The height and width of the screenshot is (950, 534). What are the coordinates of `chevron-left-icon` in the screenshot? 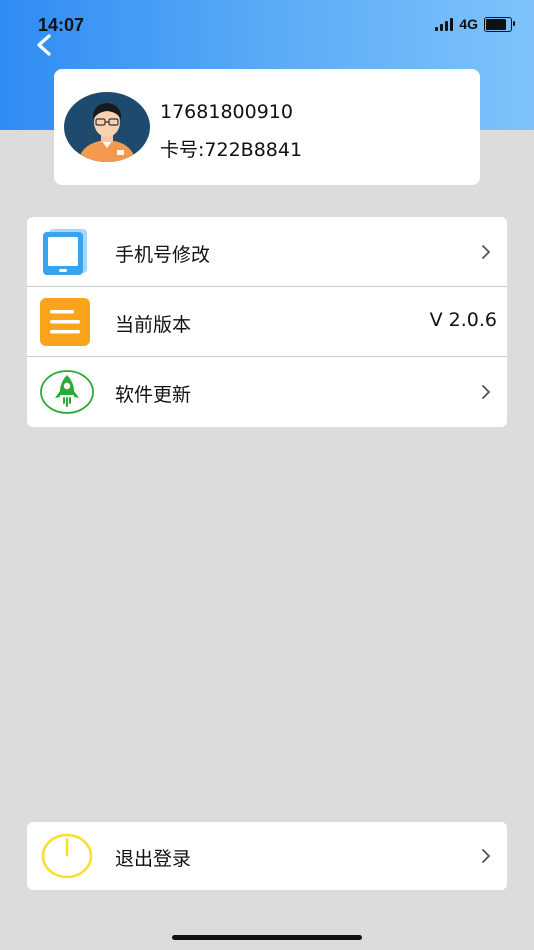 It's located at (44, 45).